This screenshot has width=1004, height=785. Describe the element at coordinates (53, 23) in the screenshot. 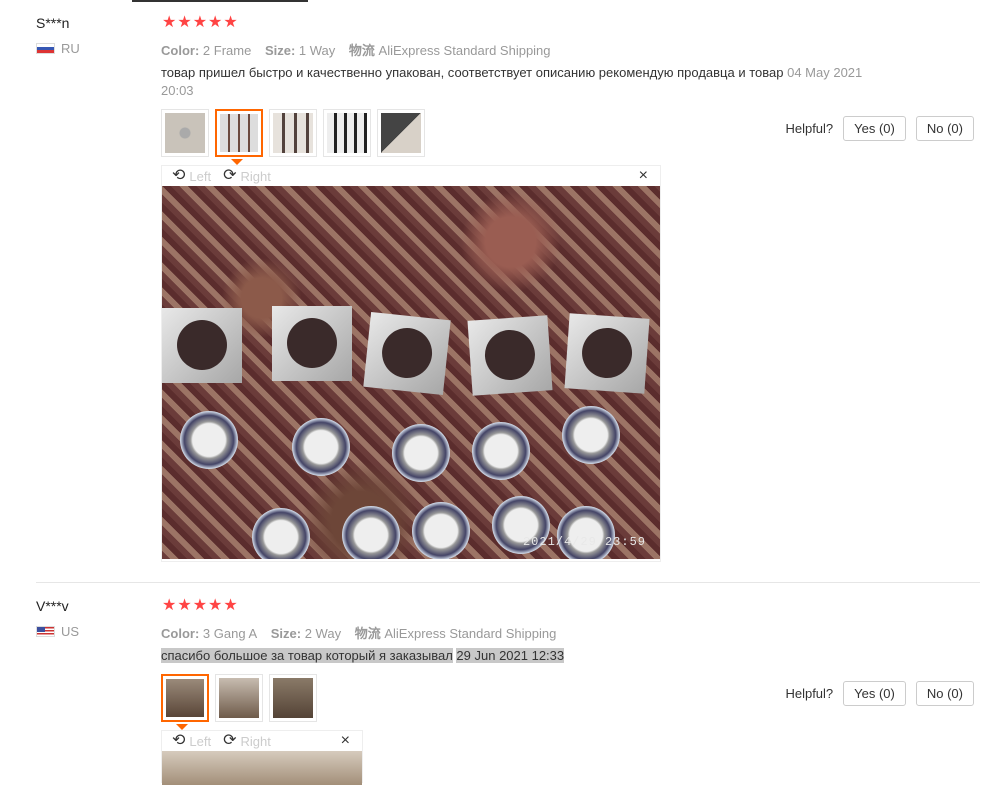

I see `reviewer-name: S***n` at that location.